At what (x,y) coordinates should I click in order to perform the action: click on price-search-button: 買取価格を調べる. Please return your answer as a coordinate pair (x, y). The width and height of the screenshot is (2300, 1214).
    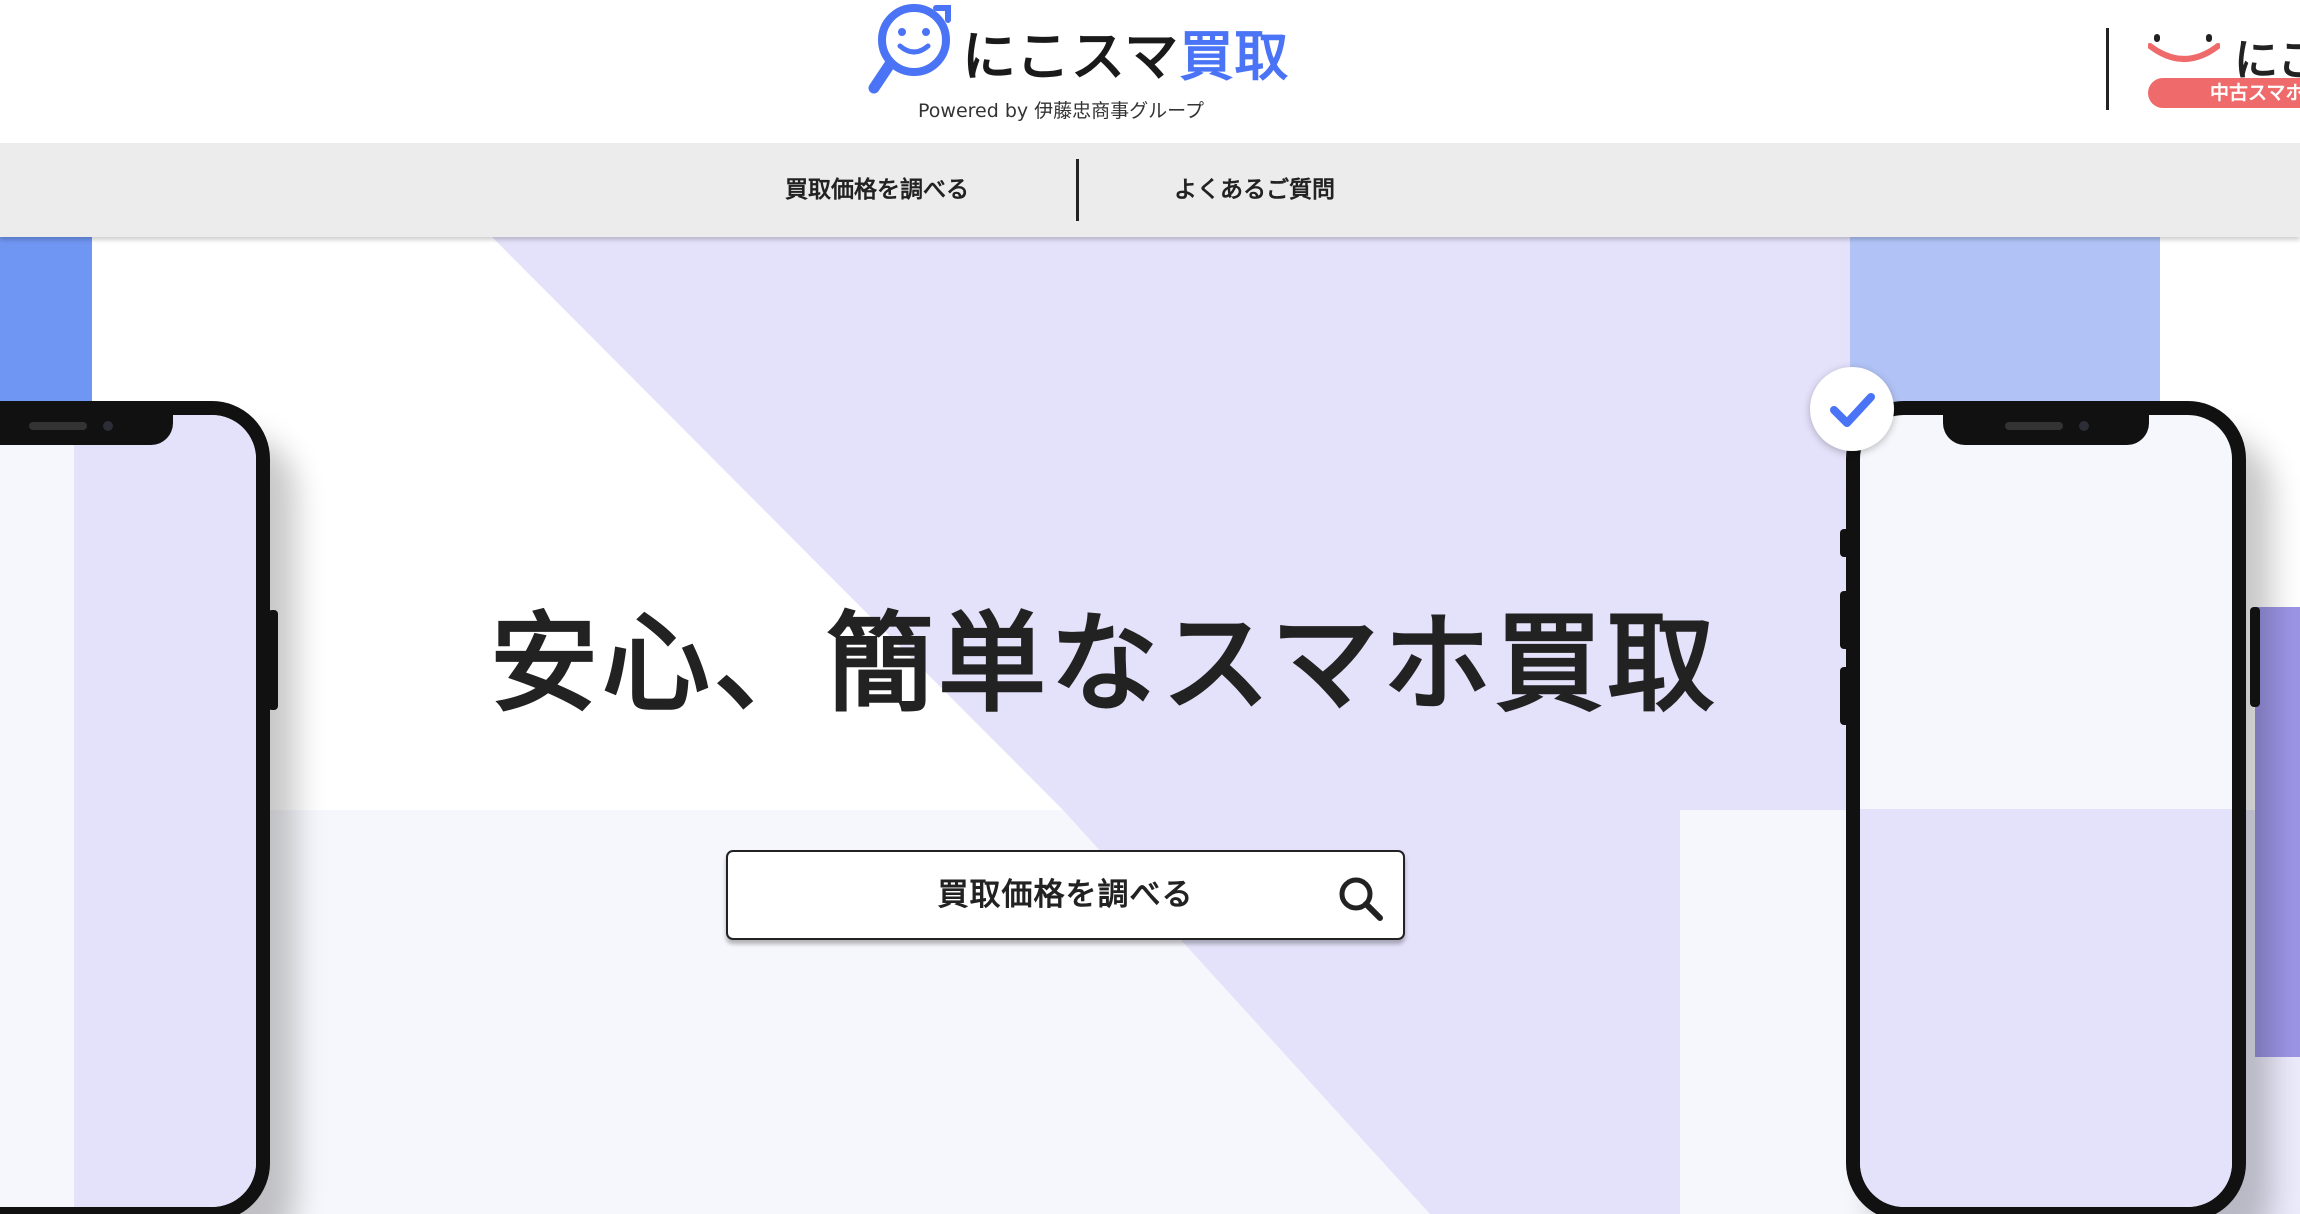
    Looking at the image, I should click on (1065, 895).